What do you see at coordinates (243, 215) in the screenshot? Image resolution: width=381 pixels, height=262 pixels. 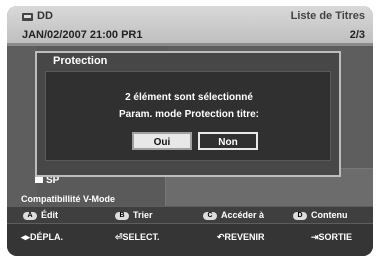 I see `key-c-label: Accéder à` at bounding box center [243, 215].